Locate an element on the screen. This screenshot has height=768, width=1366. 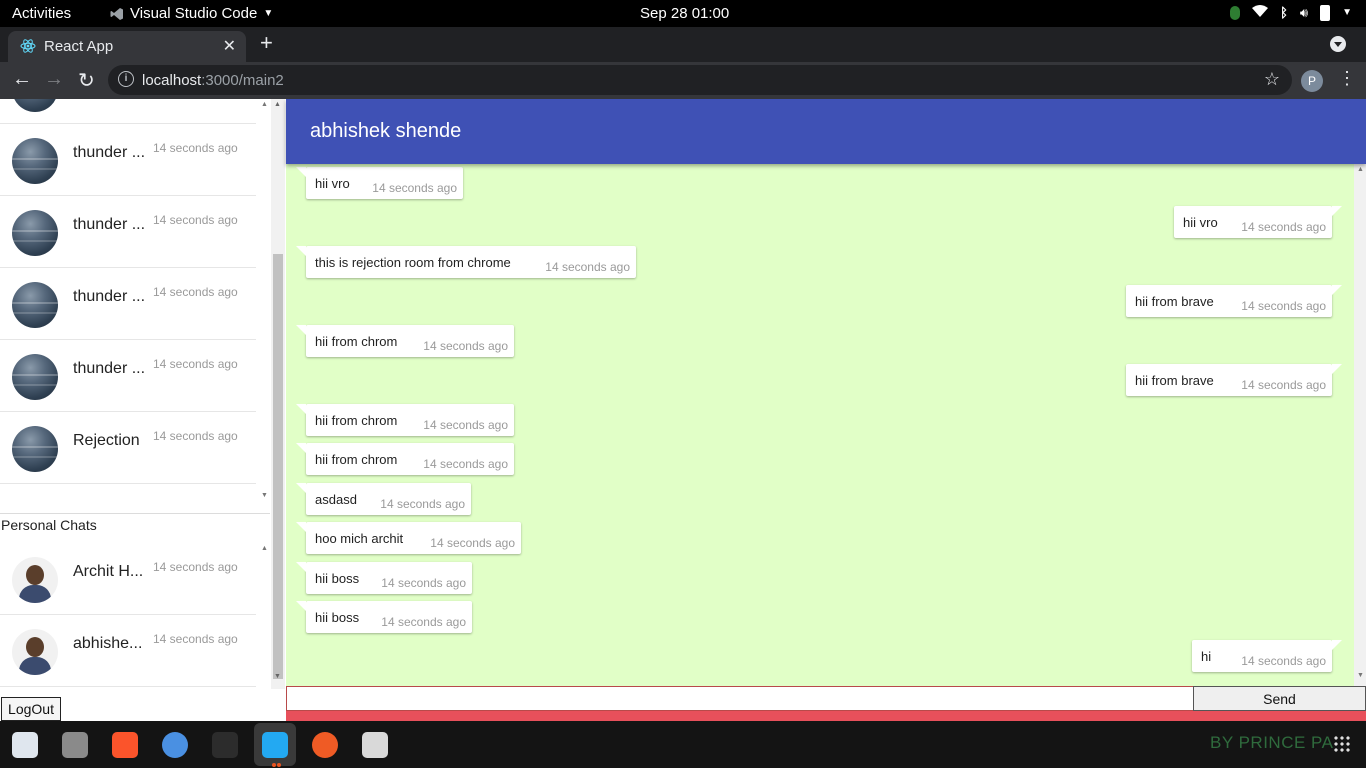
chat-list-item: abhishe... 14 seconds ago is located at coordinates (128, 651).